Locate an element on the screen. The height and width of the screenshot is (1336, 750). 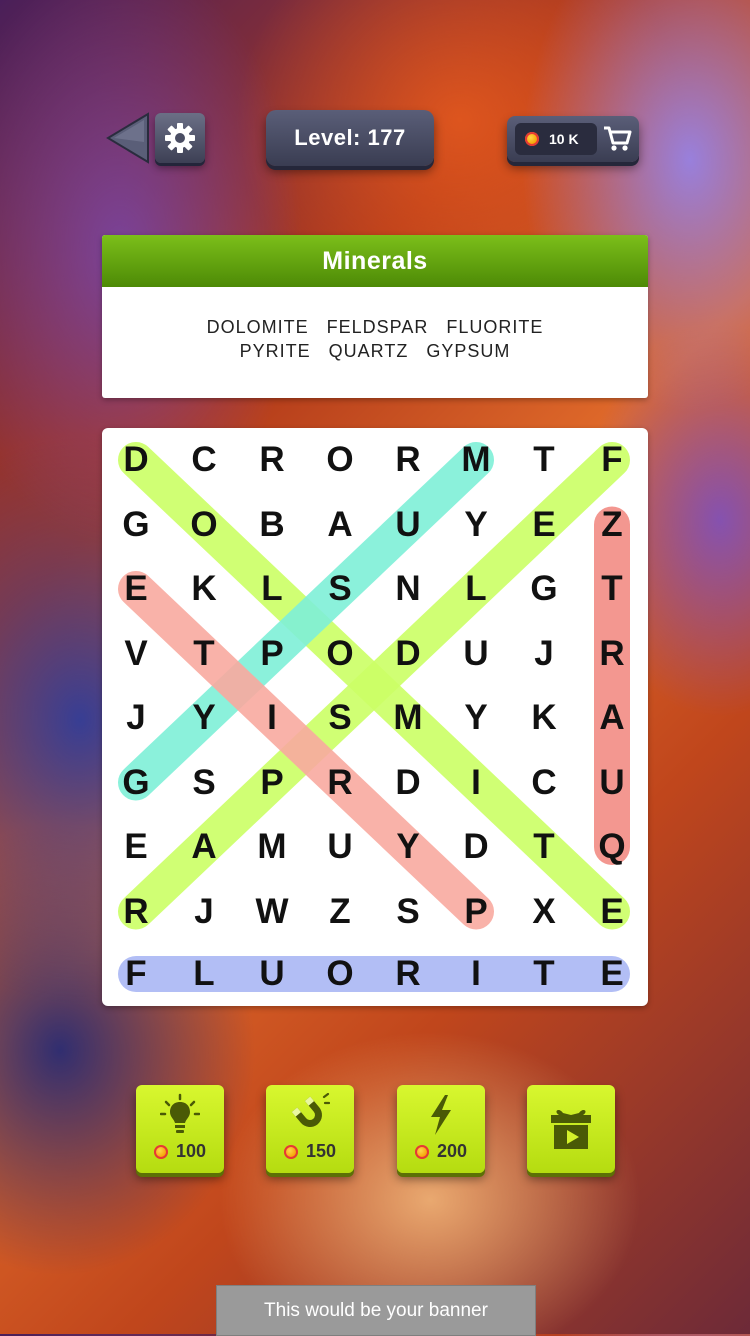
coins-shop-button: 10 K is located at coordinates (573, 139).